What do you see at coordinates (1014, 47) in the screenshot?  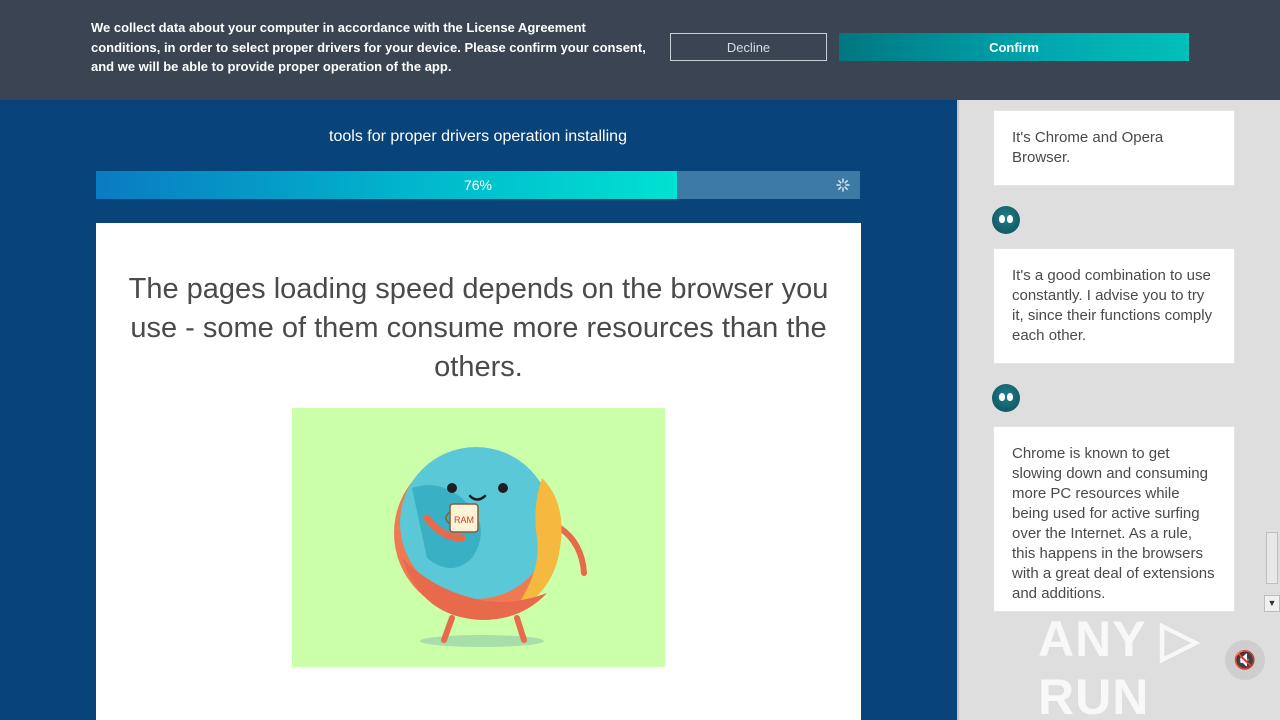 I see `confirm-button: Confirm` at bounding box center [1014, 47].